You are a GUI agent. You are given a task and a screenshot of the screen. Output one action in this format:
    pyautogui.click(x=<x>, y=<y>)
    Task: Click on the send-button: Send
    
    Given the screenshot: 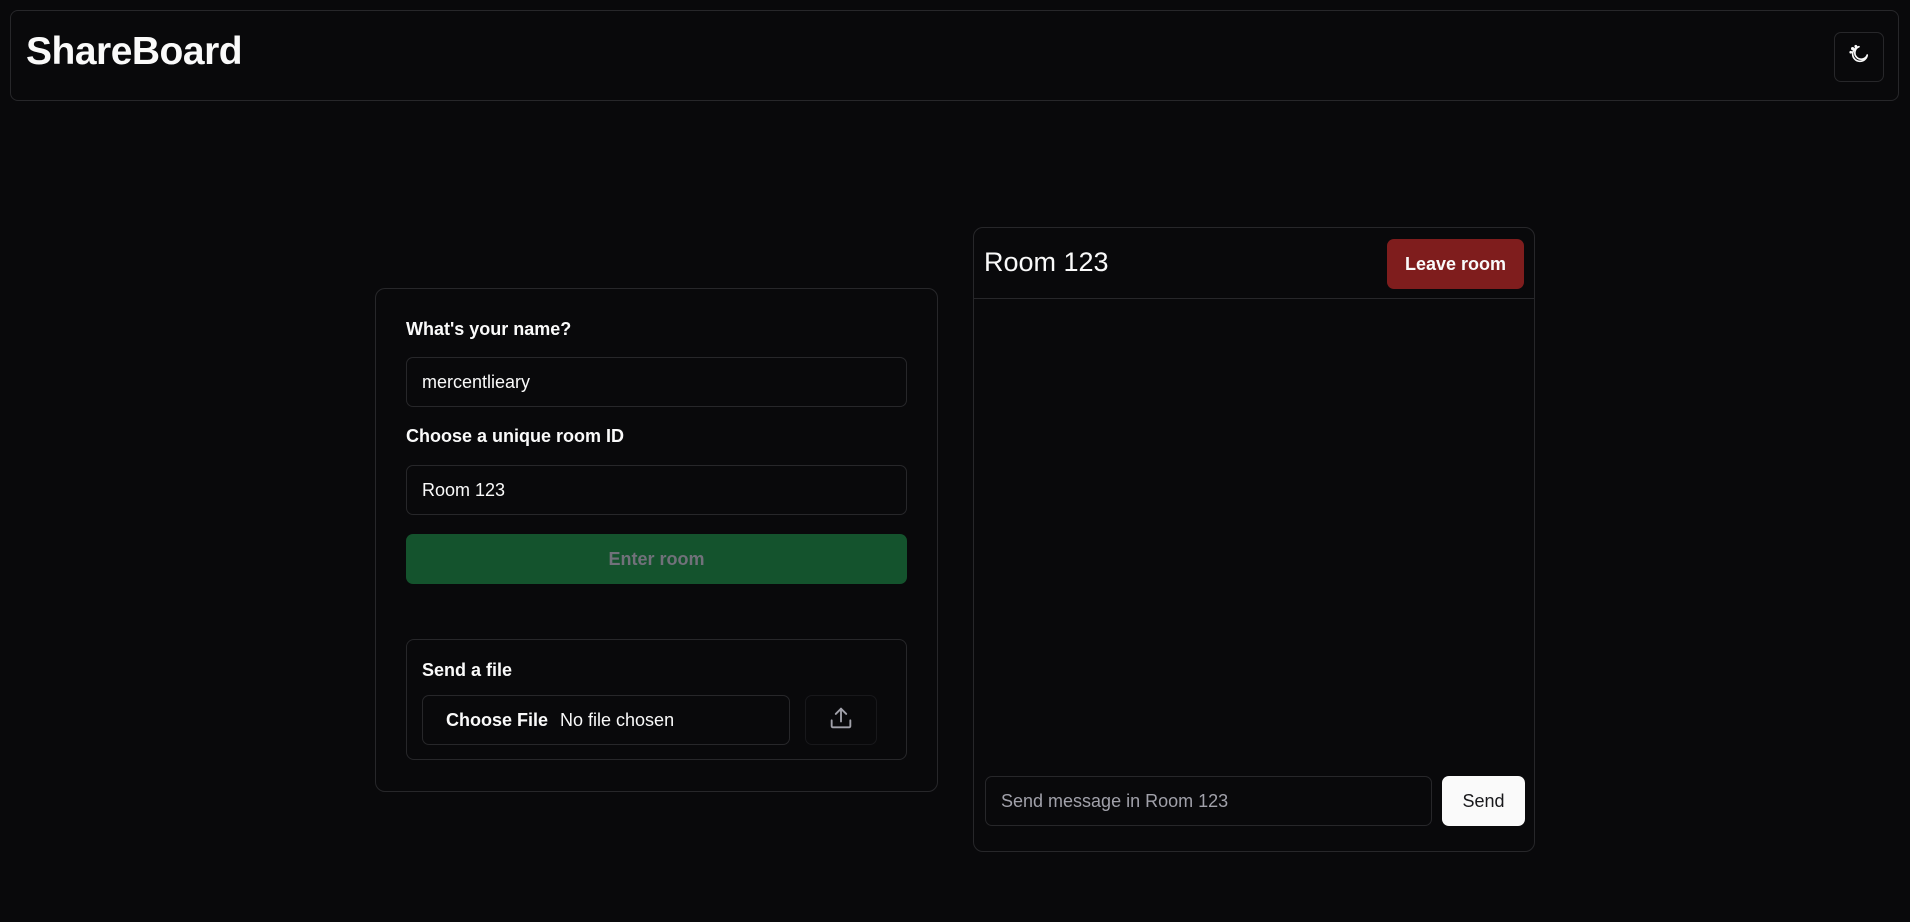 What is the action you would take?
    pyautogui.click(x=1483, y=801)
    